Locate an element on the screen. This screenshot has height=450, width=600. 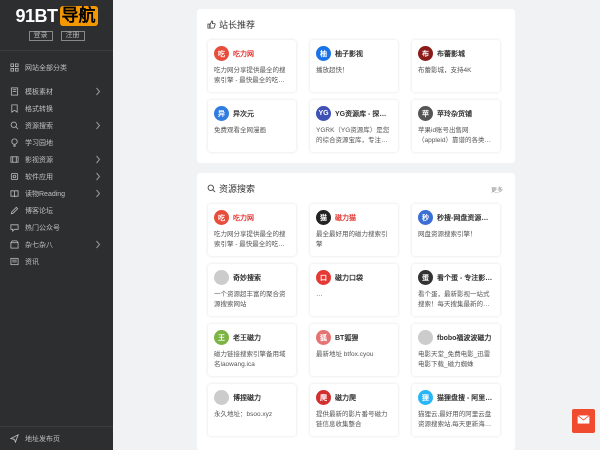
sidebar-item-label: 资源搜索 is located at coordinates (39, 126).